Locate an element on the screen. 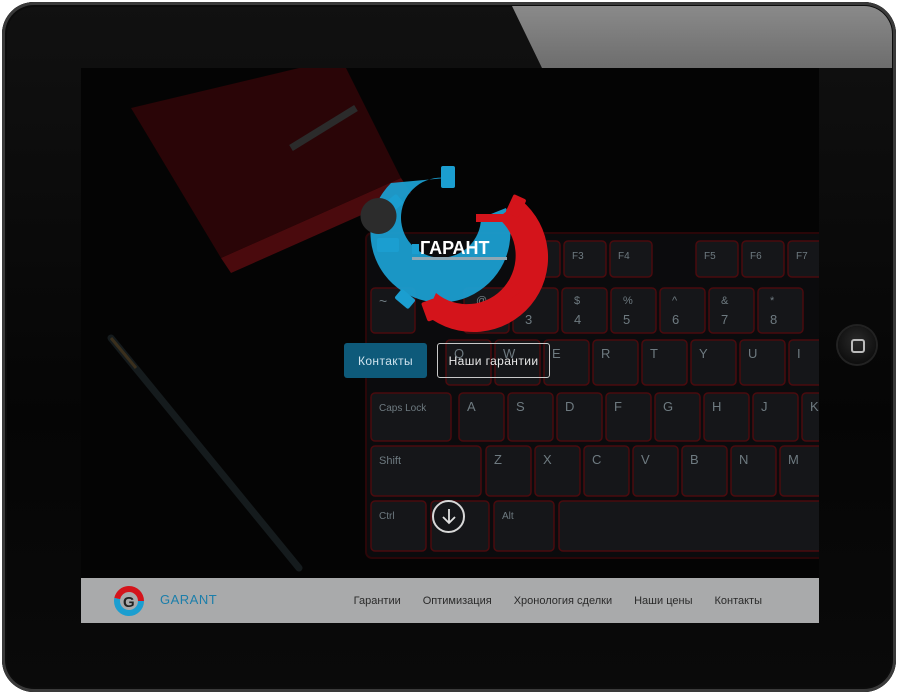 Image resolution: width=900 pixels, height=696 pixels. keyboard-key-label: I is located at coordinates (799, 353).